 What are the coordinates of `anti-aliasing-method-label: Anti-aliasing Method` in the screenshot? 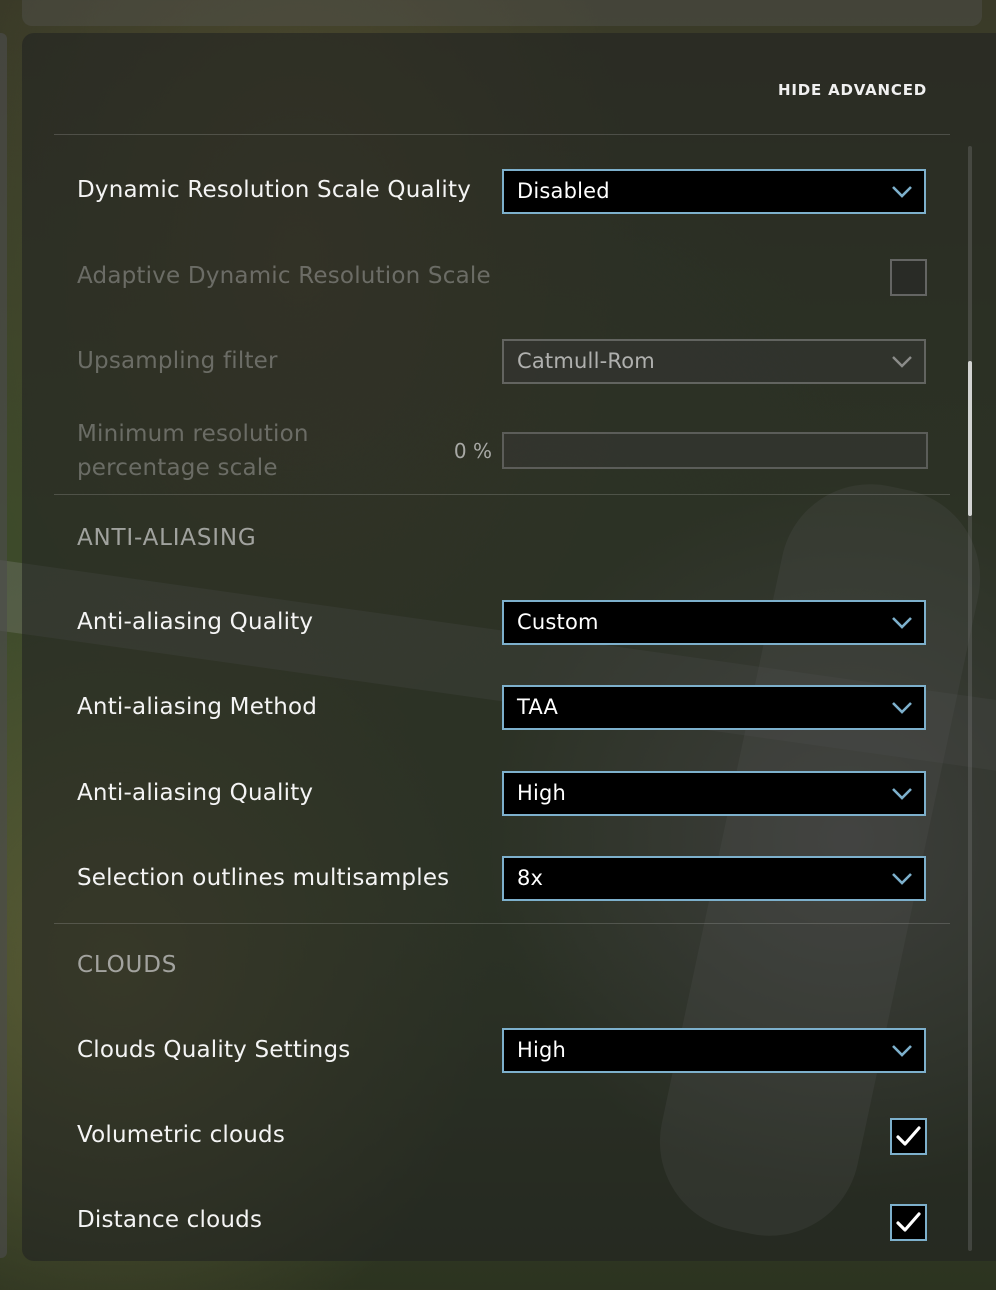 It's located at (197, 707).